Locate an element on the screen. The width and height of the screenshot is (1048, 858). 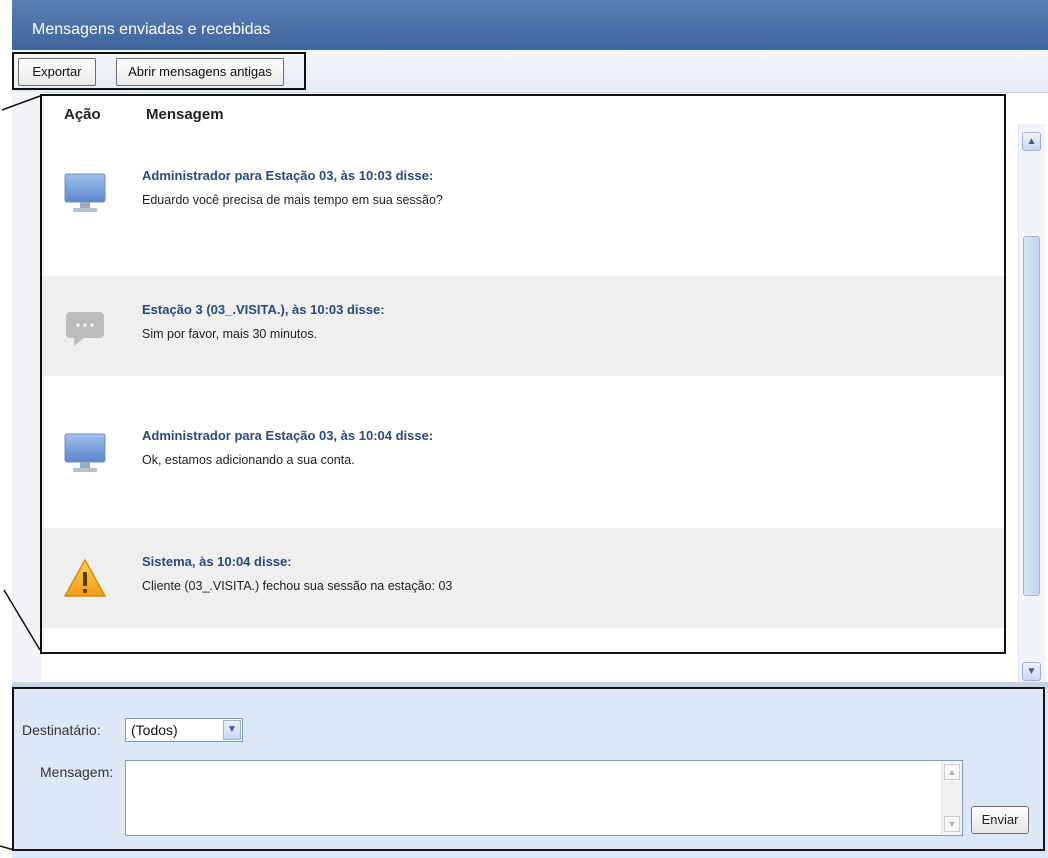
column-header-action: Ação is located at coordinates (82, 114).